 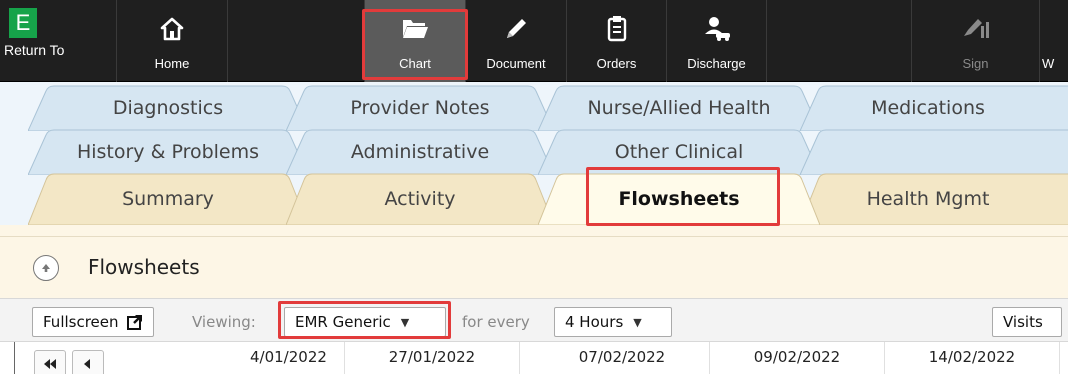 What do you see at coordinates (14, 358) in the screenshot?
I see `grid-left-edge` at bounding box center [14, 358].